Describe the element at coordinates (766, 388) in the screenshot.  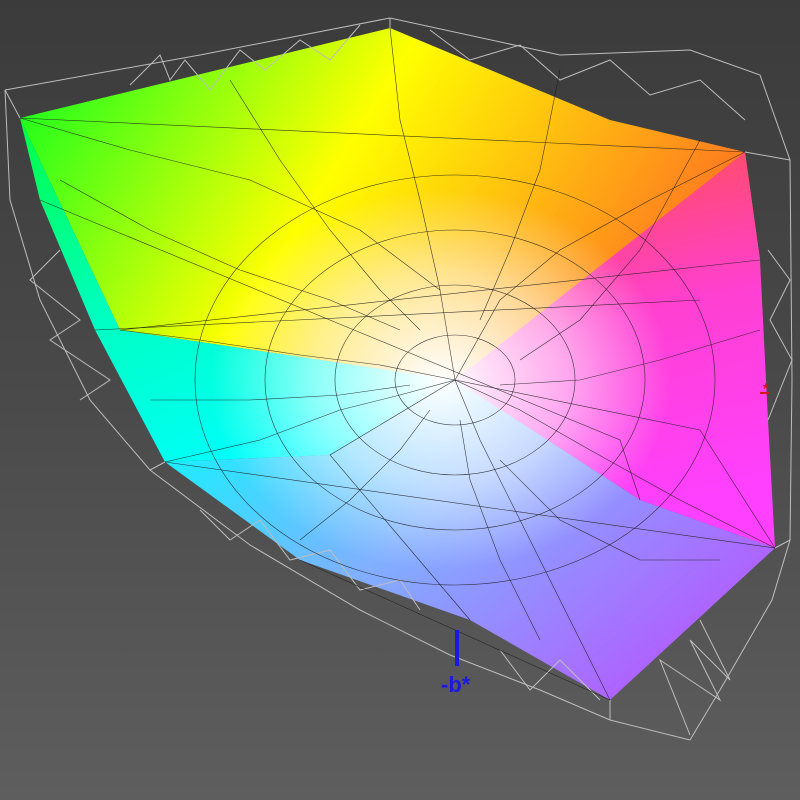
I see `a-axis-label: *` at that location.